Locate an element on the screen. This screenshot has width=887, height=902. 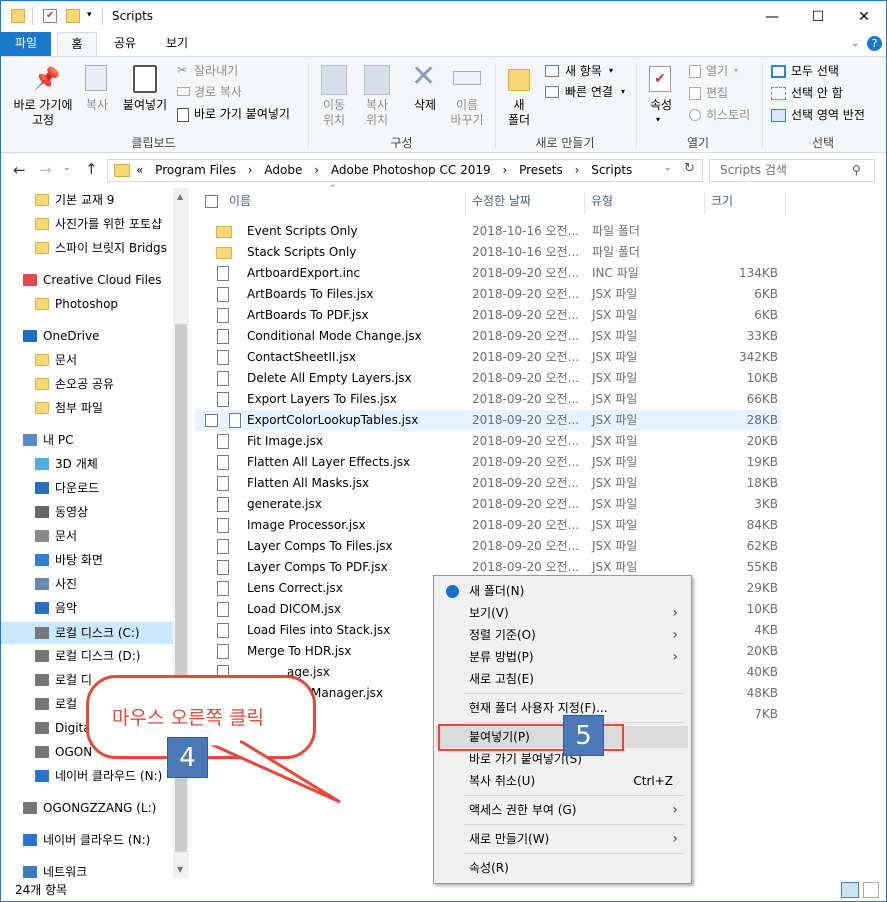
large-icons-view-icon is located at coordinates (871, 890).